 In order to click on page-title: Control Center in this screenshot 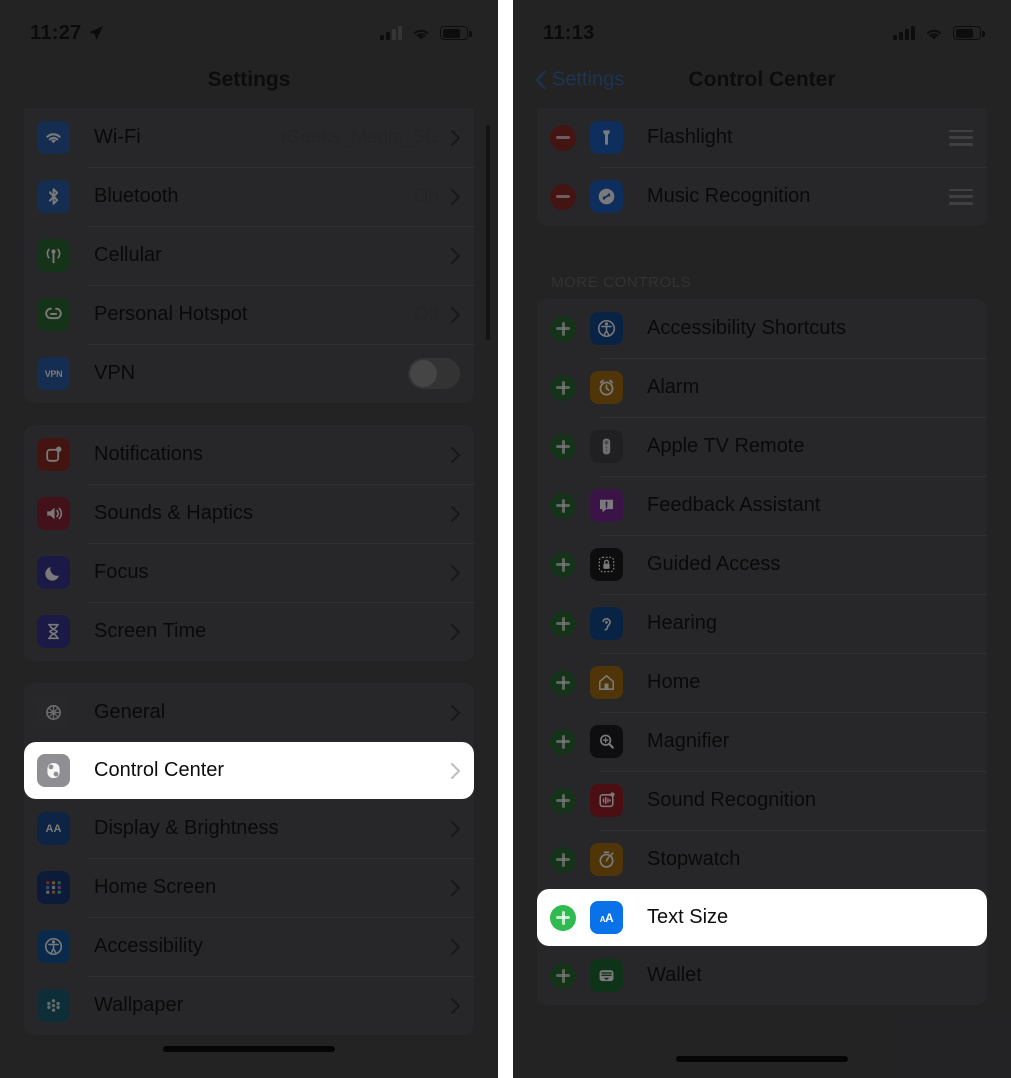, I will do `click(762, 79)`.